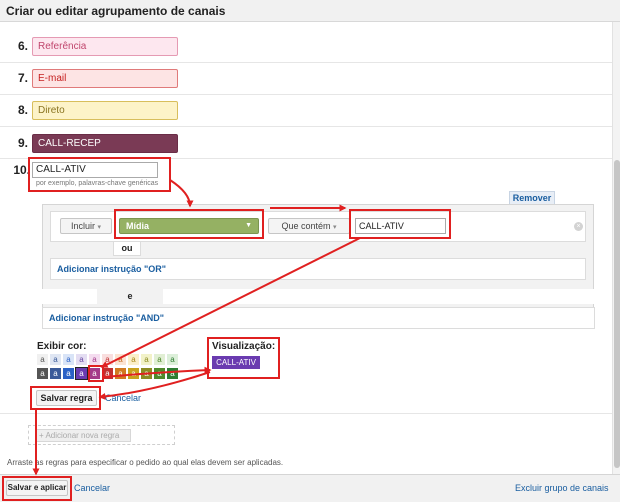 This screenshot has width=620, height=502. Describe the element at coordinates (82, 226) in the screenshot. I see `include-label: Incluir` at that location.